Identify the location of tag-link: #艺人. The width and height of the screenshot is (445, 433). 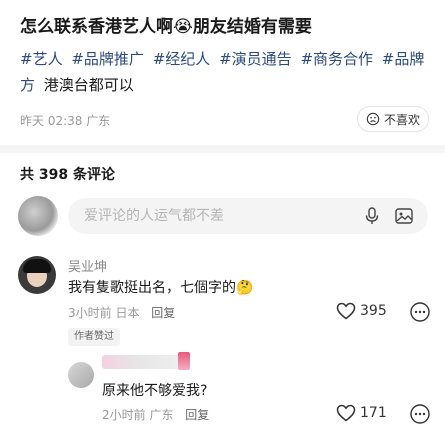
(41, 59).